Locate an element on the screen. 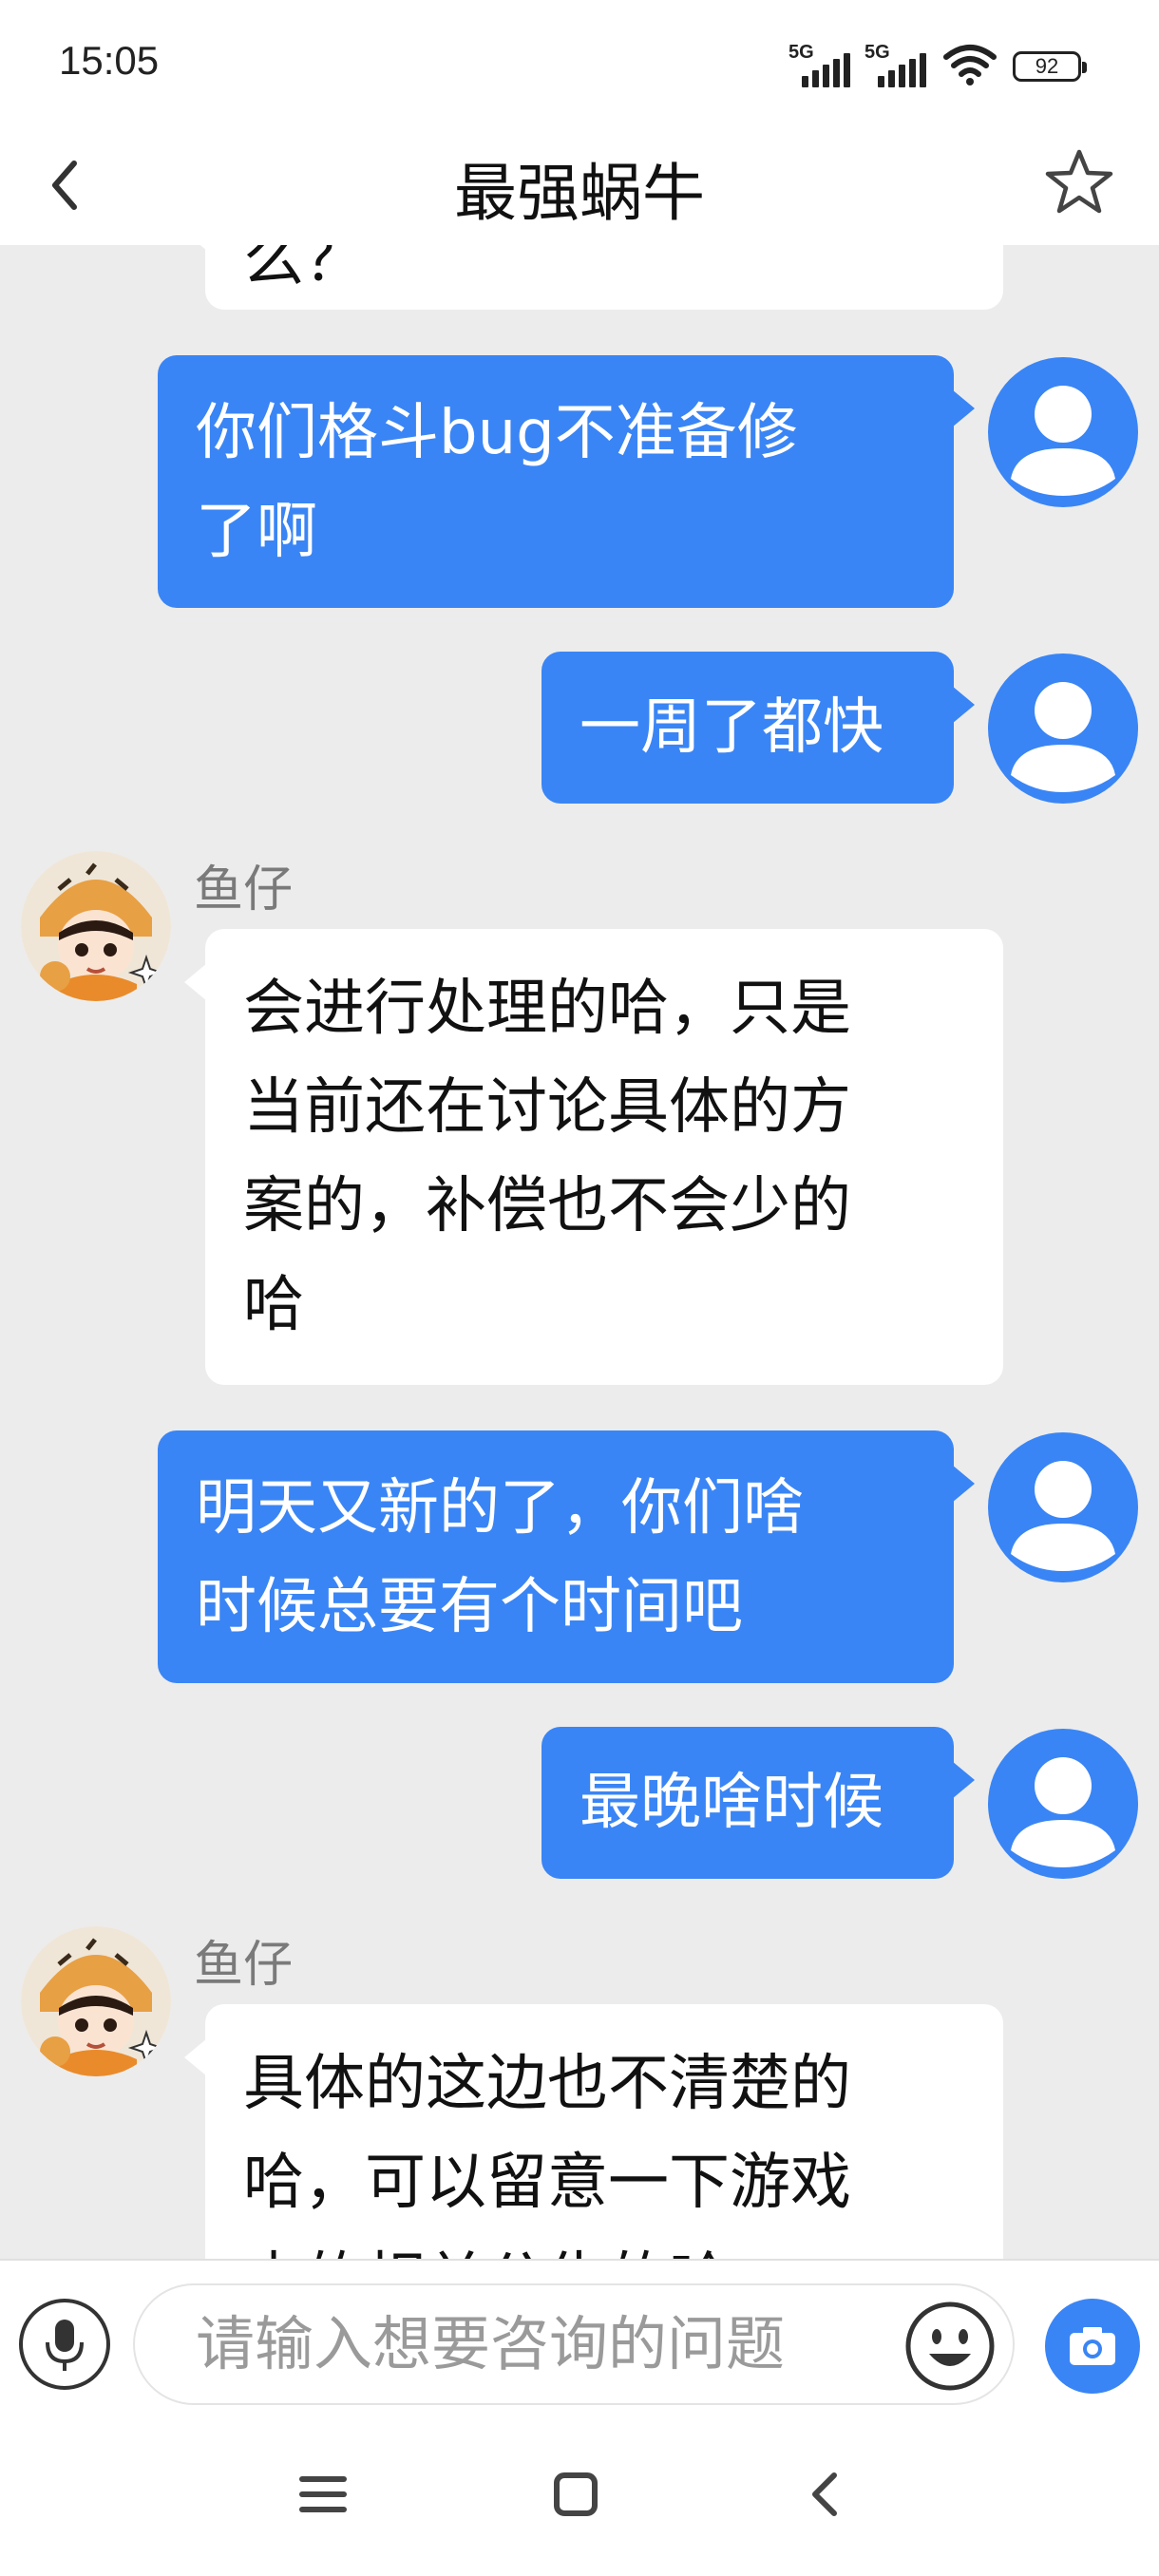 Image resolution: width=1159 pixels, height=2576 pixels. message-line: 时候总要有个时间吧 is located at coordinates (469, 1607).